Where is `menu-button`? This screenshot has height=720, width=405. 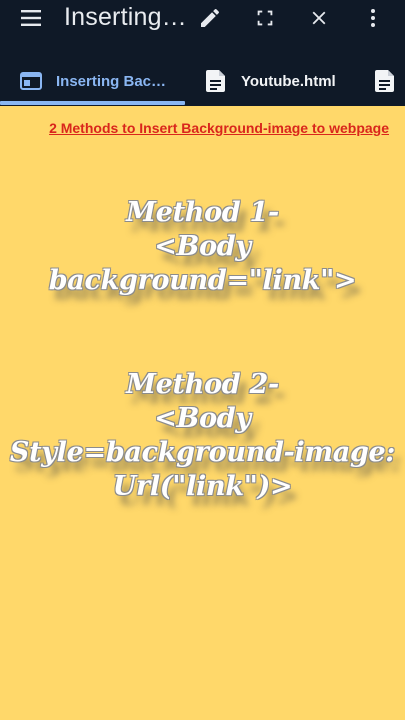
menu-button is located at coordinates (31, 18).